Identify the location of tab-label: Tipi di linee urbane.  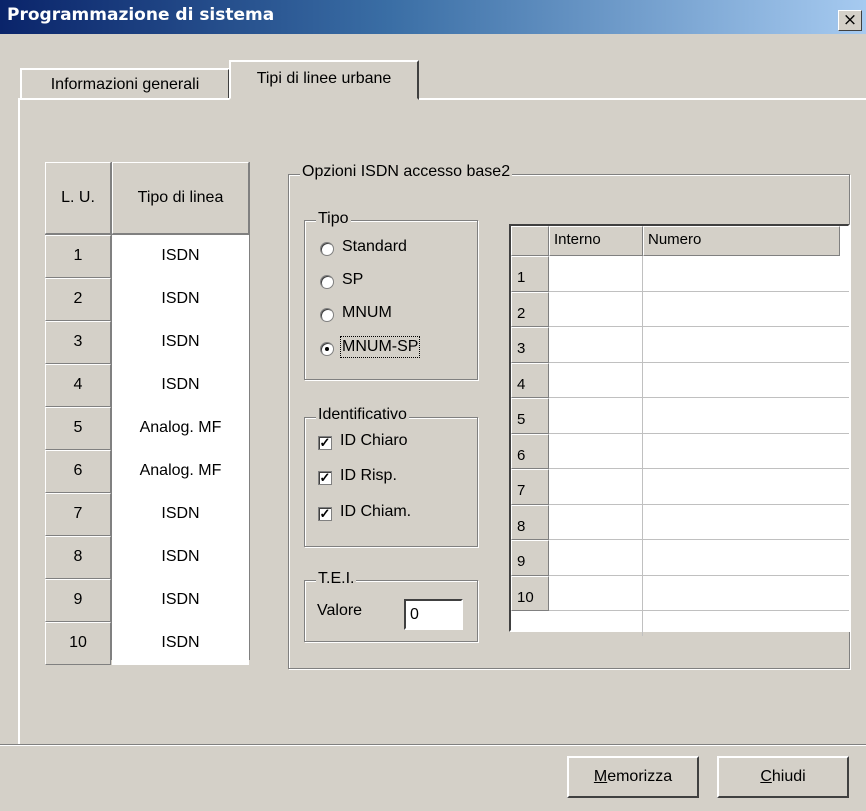
(324, 78).